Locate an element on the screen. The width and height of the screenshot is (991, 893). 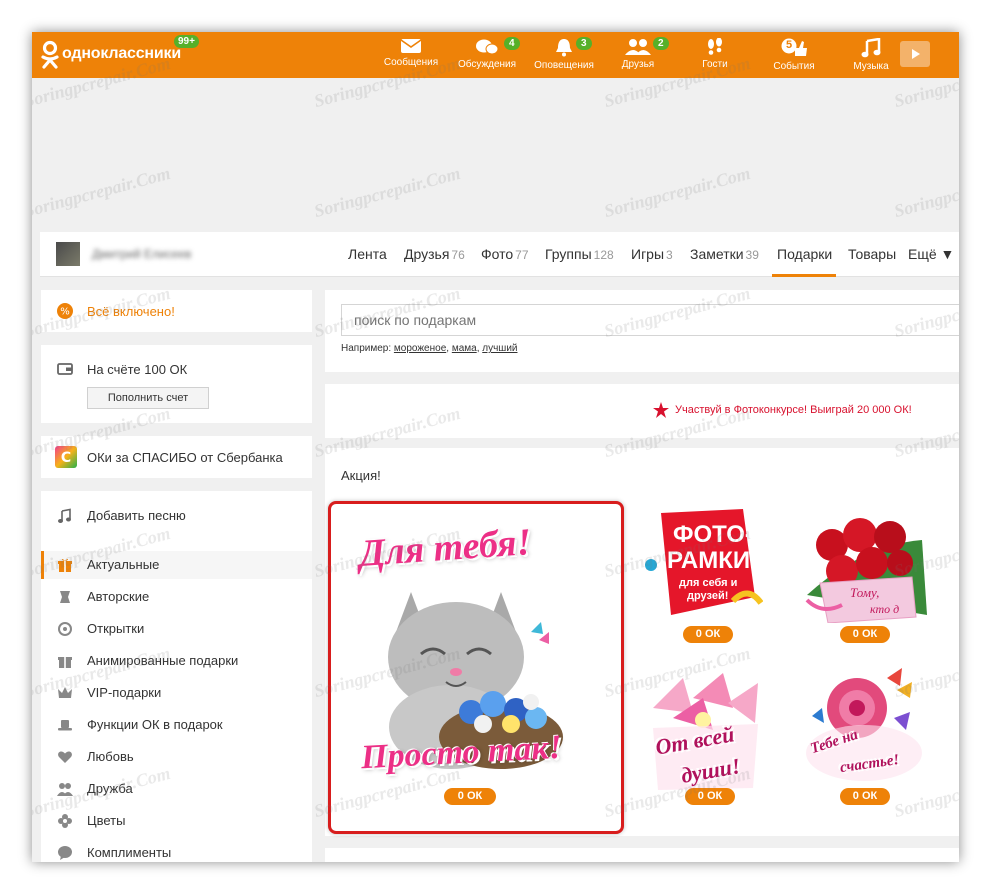
all-inclusive-link: Всё включено! is located at coordinates (131, 311).